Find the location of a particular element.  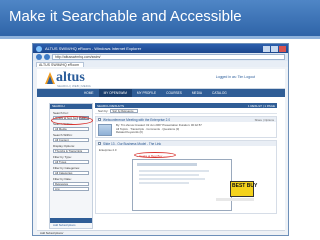

add-subscriptions-link: Add Subscriptions is located at coordinates (71, 225).